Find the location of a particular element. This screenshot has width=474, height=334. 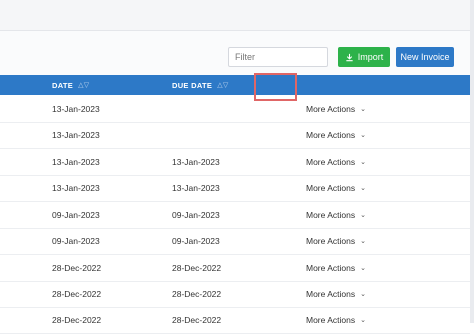

table-header: DATE △▽ DUE DATE △▽ is located at coordinates (235, 85).